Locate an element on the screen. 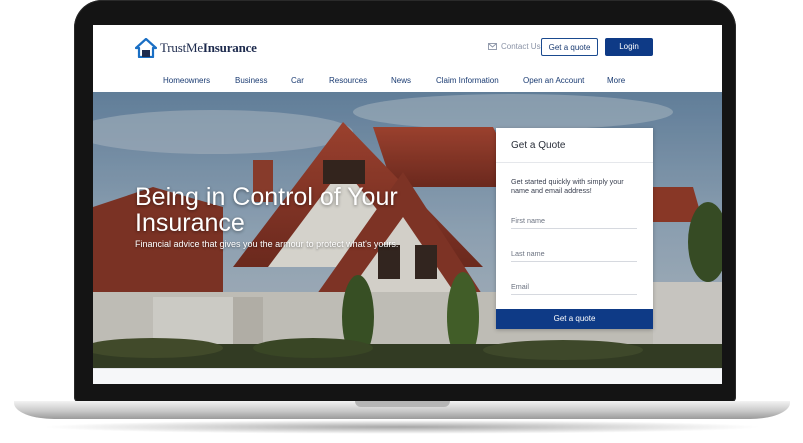 The height and width of the screenshot is (443, 803). nav-item-claim-information: Claim Information is located at coordinates (467, 80).